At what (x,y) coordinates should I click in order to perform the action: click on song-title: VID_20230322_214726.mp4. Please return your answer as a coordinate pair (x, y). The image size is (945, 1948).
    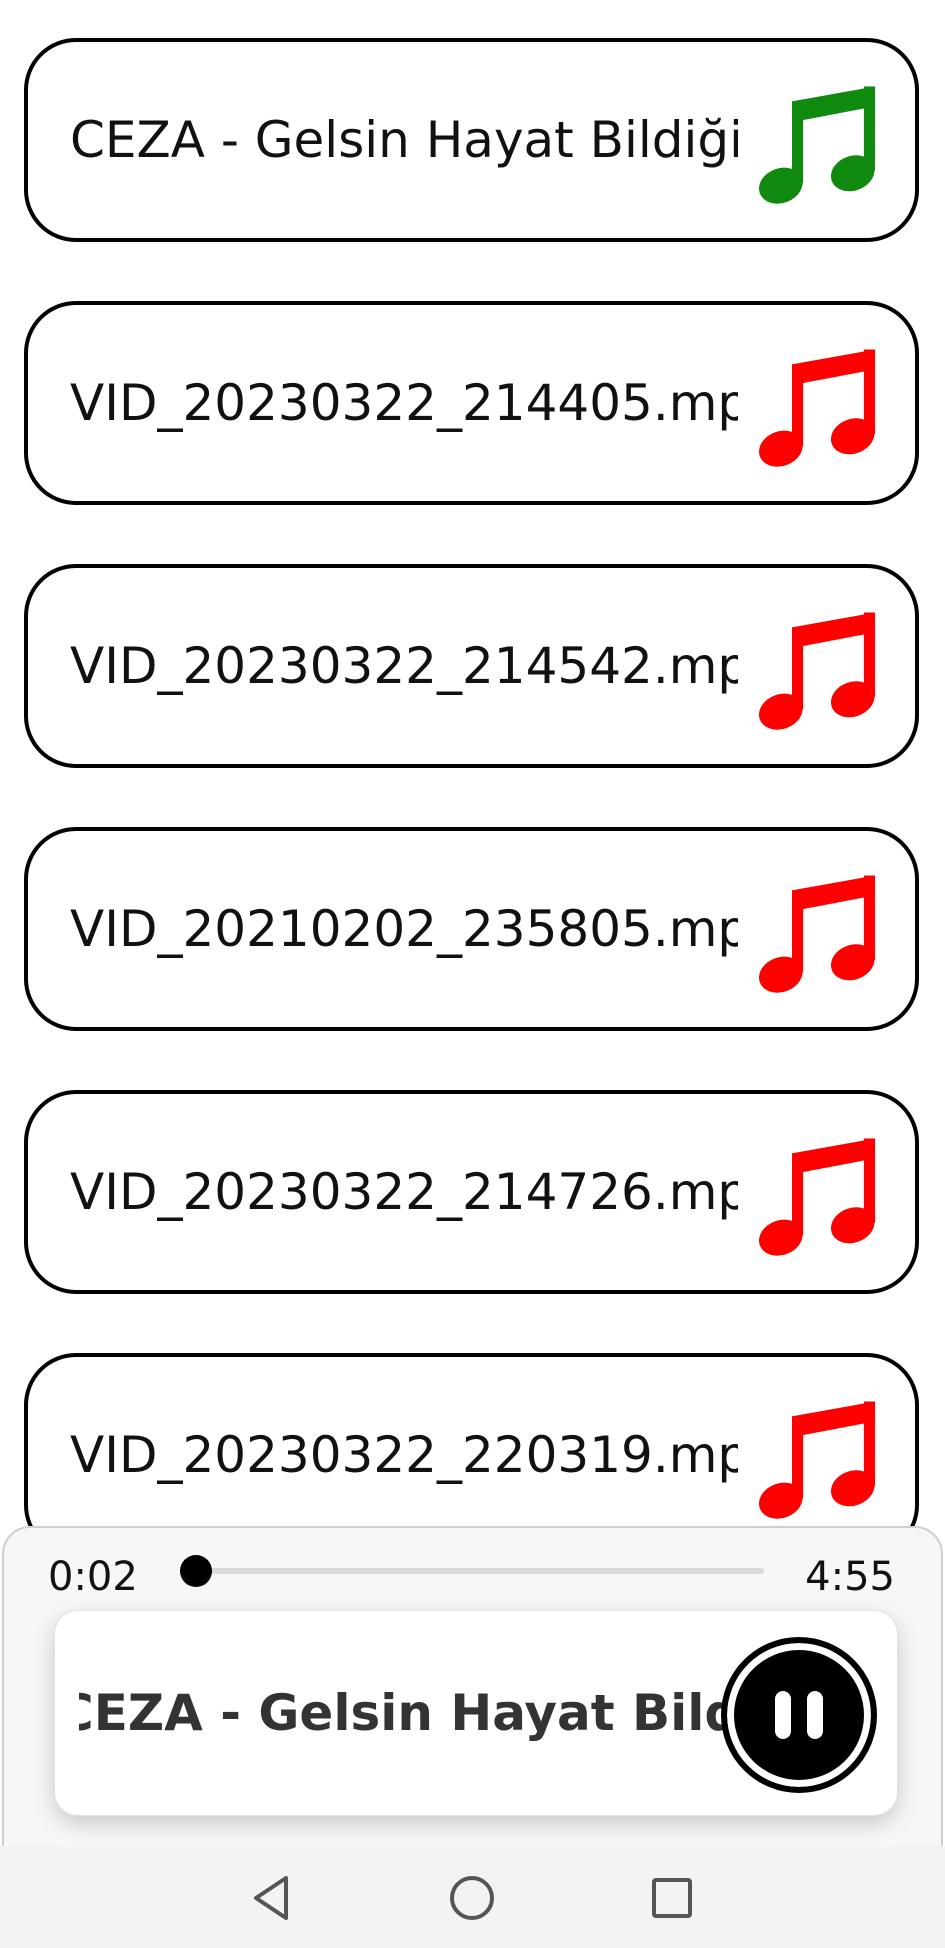
    Looking at the image, I should click on (404, 1192).